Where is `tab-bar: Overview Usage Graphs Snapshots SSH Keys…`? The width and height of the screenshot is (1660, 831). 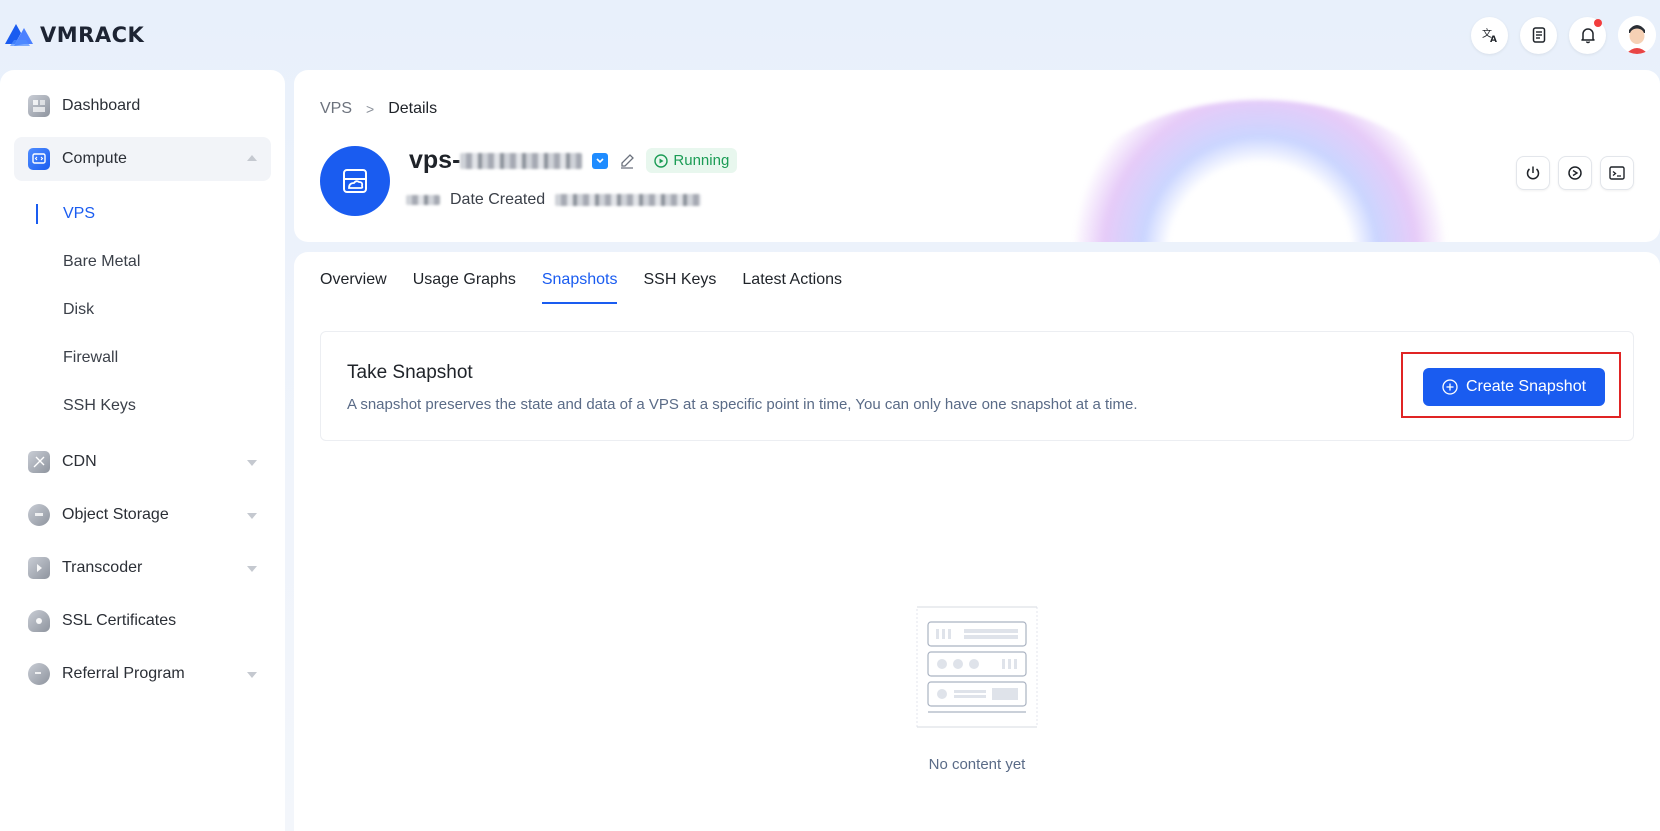
tab-bar: Overview Usage Graphs Snapshots SSH Keys… is located at coordinates (581, 278).